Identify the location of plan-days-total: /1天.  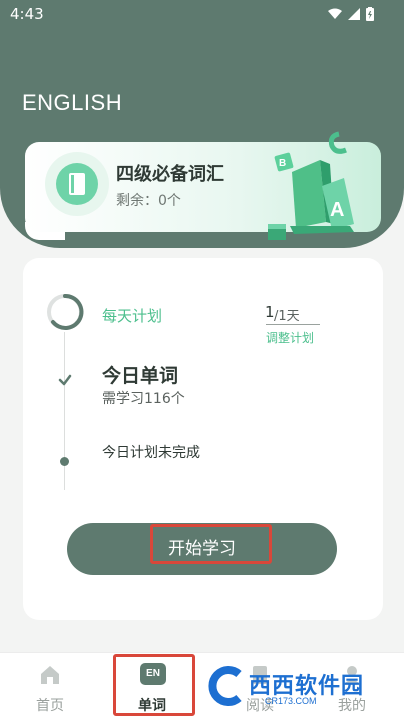
(287, 316).